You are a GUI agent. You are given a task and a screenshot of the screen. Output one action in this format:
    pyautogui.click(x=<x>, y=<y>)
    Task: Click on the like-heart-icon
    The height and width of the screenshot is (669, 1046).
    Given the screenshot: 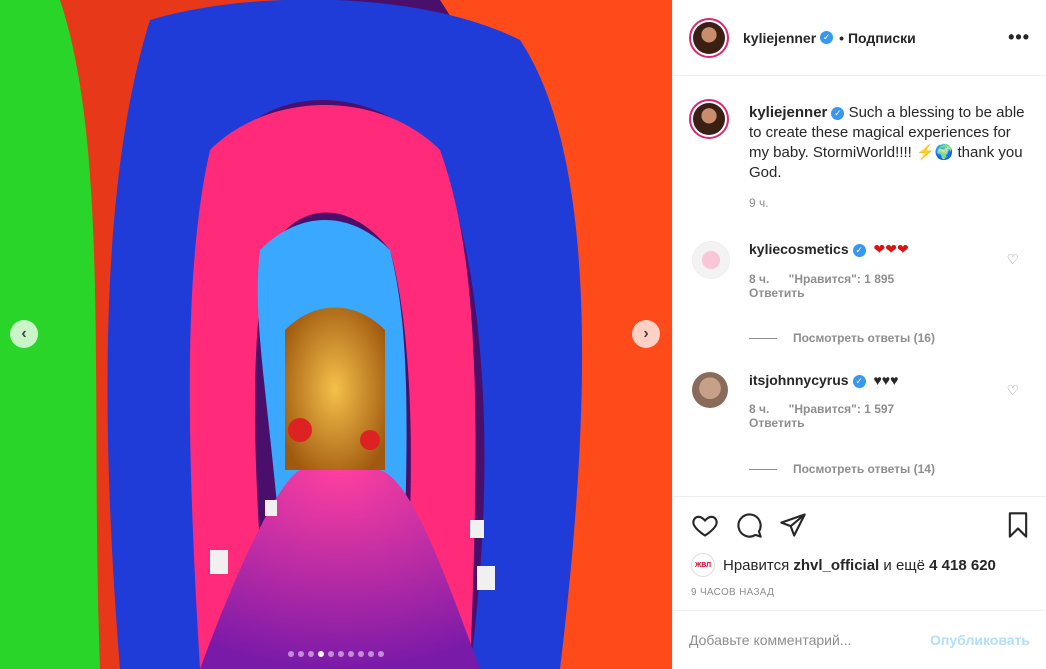 What is the action you would take?
    pyautogui.click(x=705, y=525)
    